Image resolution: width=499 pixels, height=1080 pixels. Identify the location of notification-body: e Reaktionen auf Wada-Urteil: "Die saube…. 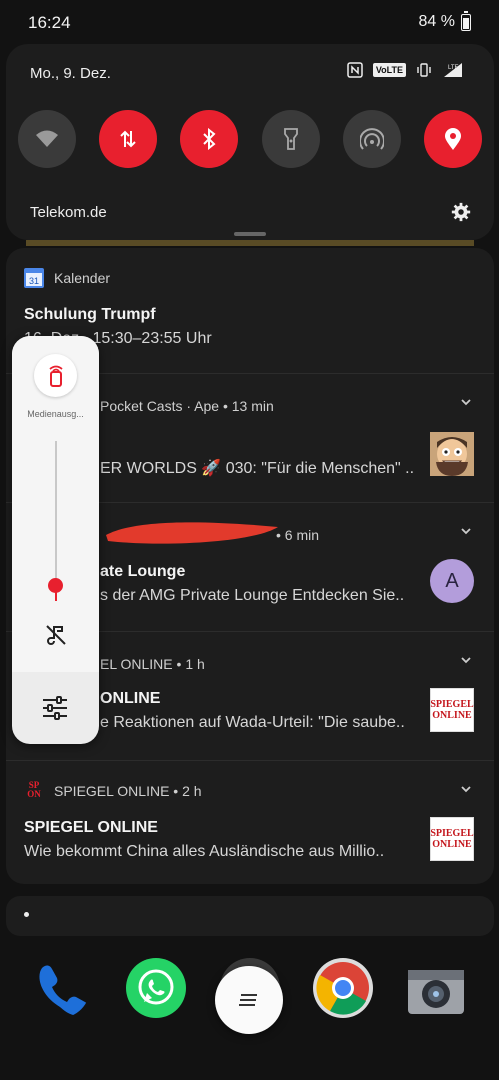
(252, 722).